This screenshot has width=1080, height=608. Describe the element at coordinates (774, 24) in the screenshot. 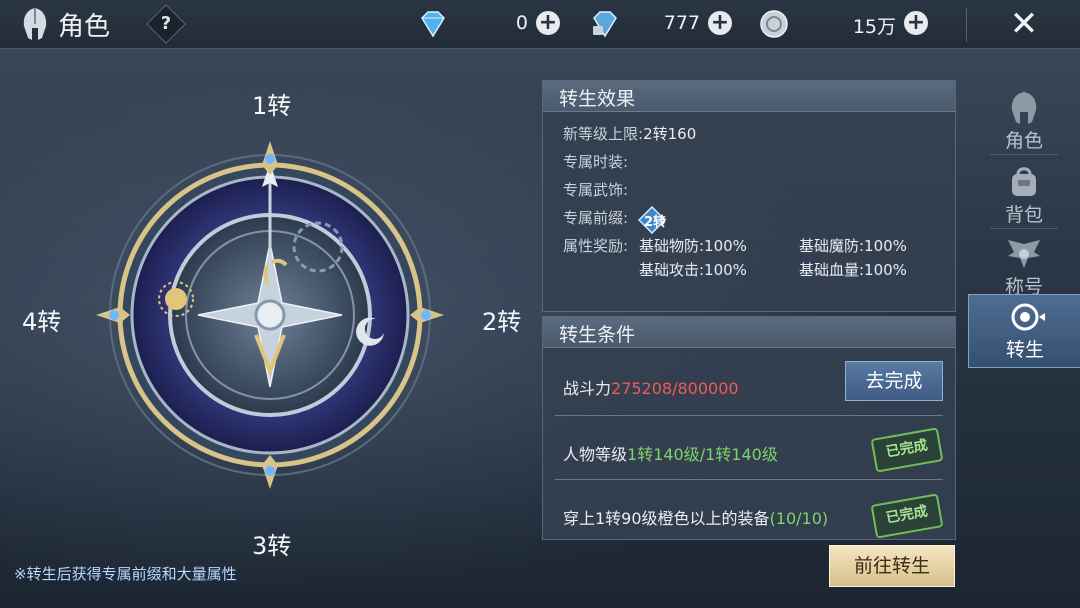

I see `silver-coin-icon` at that location.